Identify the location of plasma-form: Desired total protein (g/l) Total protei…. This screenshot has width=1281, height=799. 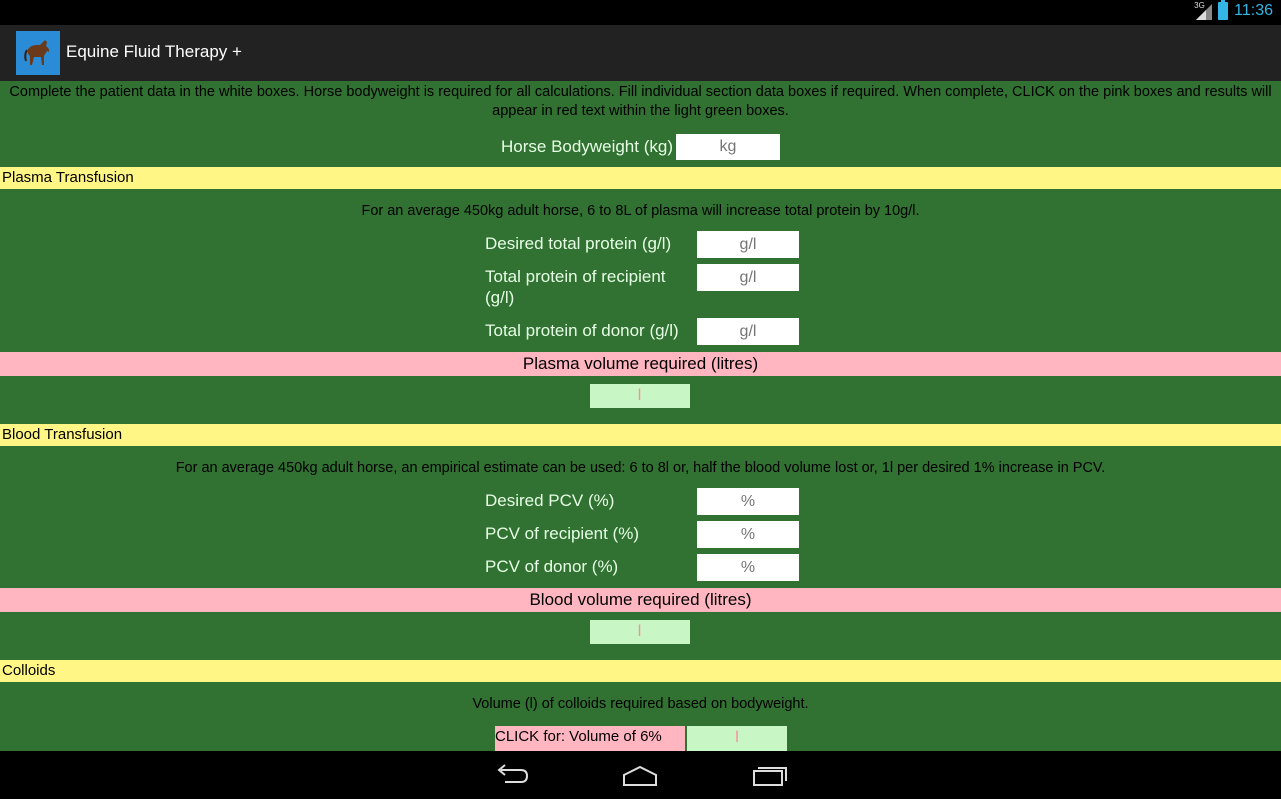
(883, 291).